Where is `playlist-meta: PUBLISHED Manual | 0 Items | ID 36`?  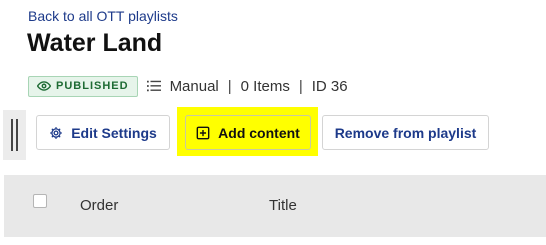
playlist-meta: PUBLISHED Manual | 0 Items | ID 36 is located at coordinates (188, 86).